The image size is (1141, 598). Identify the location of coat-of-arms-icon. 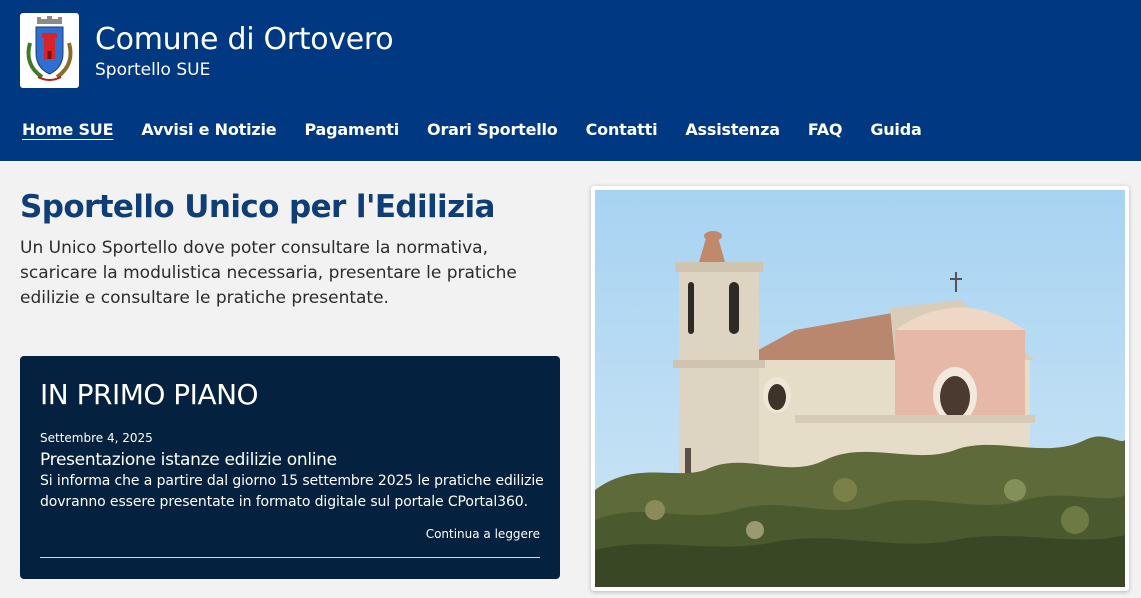
(49, 48).